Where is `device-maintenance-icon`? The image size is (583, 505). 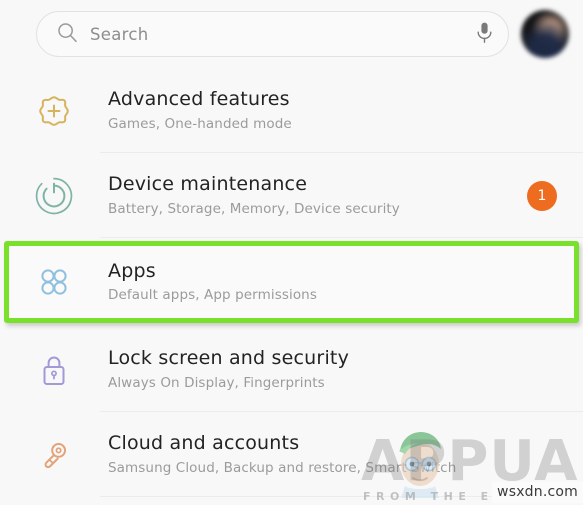
device-maintenance-icon is located at coordinates (54, 196).